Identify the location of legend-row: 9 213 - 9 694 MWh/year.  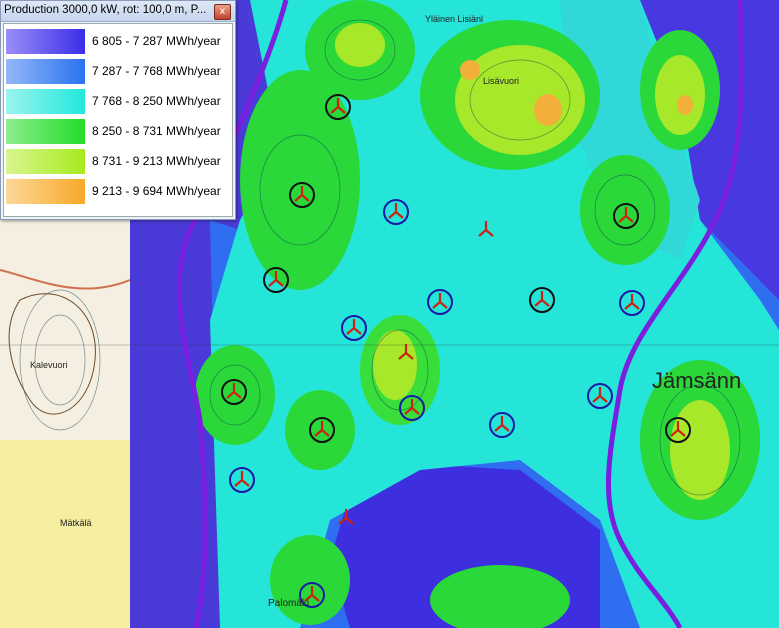
(118, 192).